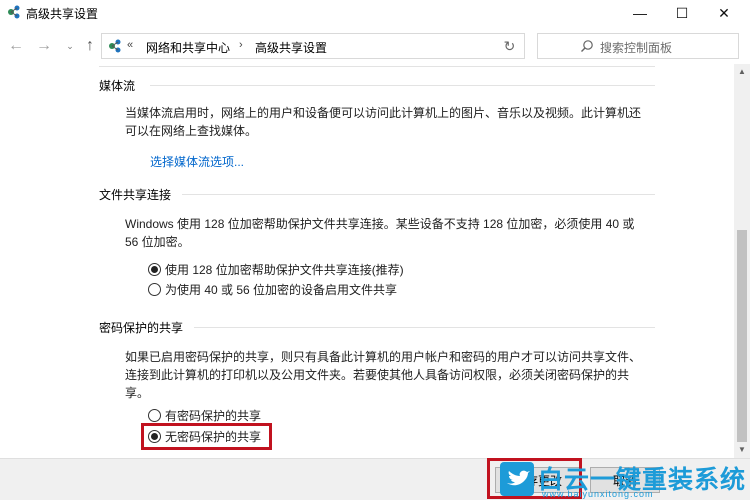  I want to click on forward-arrow-icon: →, so click(44, 46).